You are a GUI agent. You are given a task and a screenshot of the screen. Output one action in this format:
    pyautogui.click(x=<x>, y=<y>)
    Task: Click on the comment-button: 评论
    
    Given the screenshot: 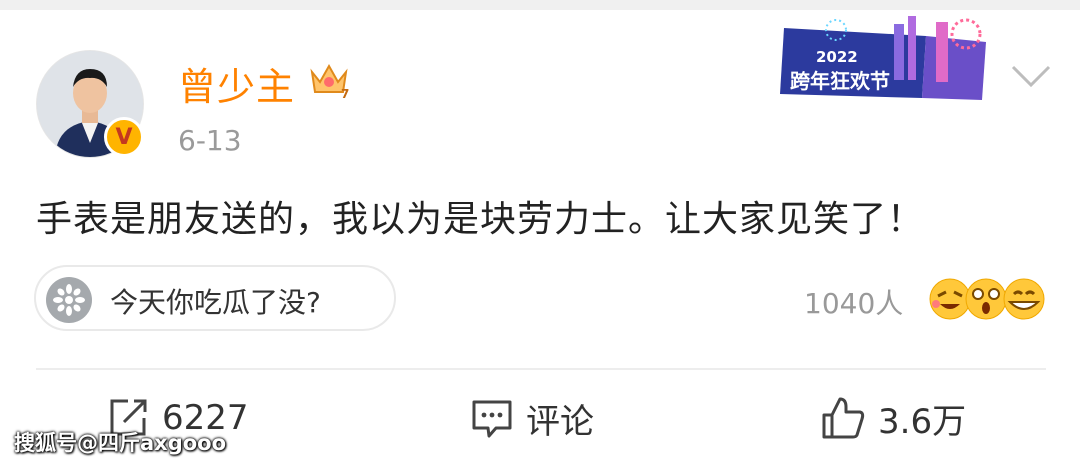 What is the action you would take?
    pyautogui.click(x=532, y=418)
    